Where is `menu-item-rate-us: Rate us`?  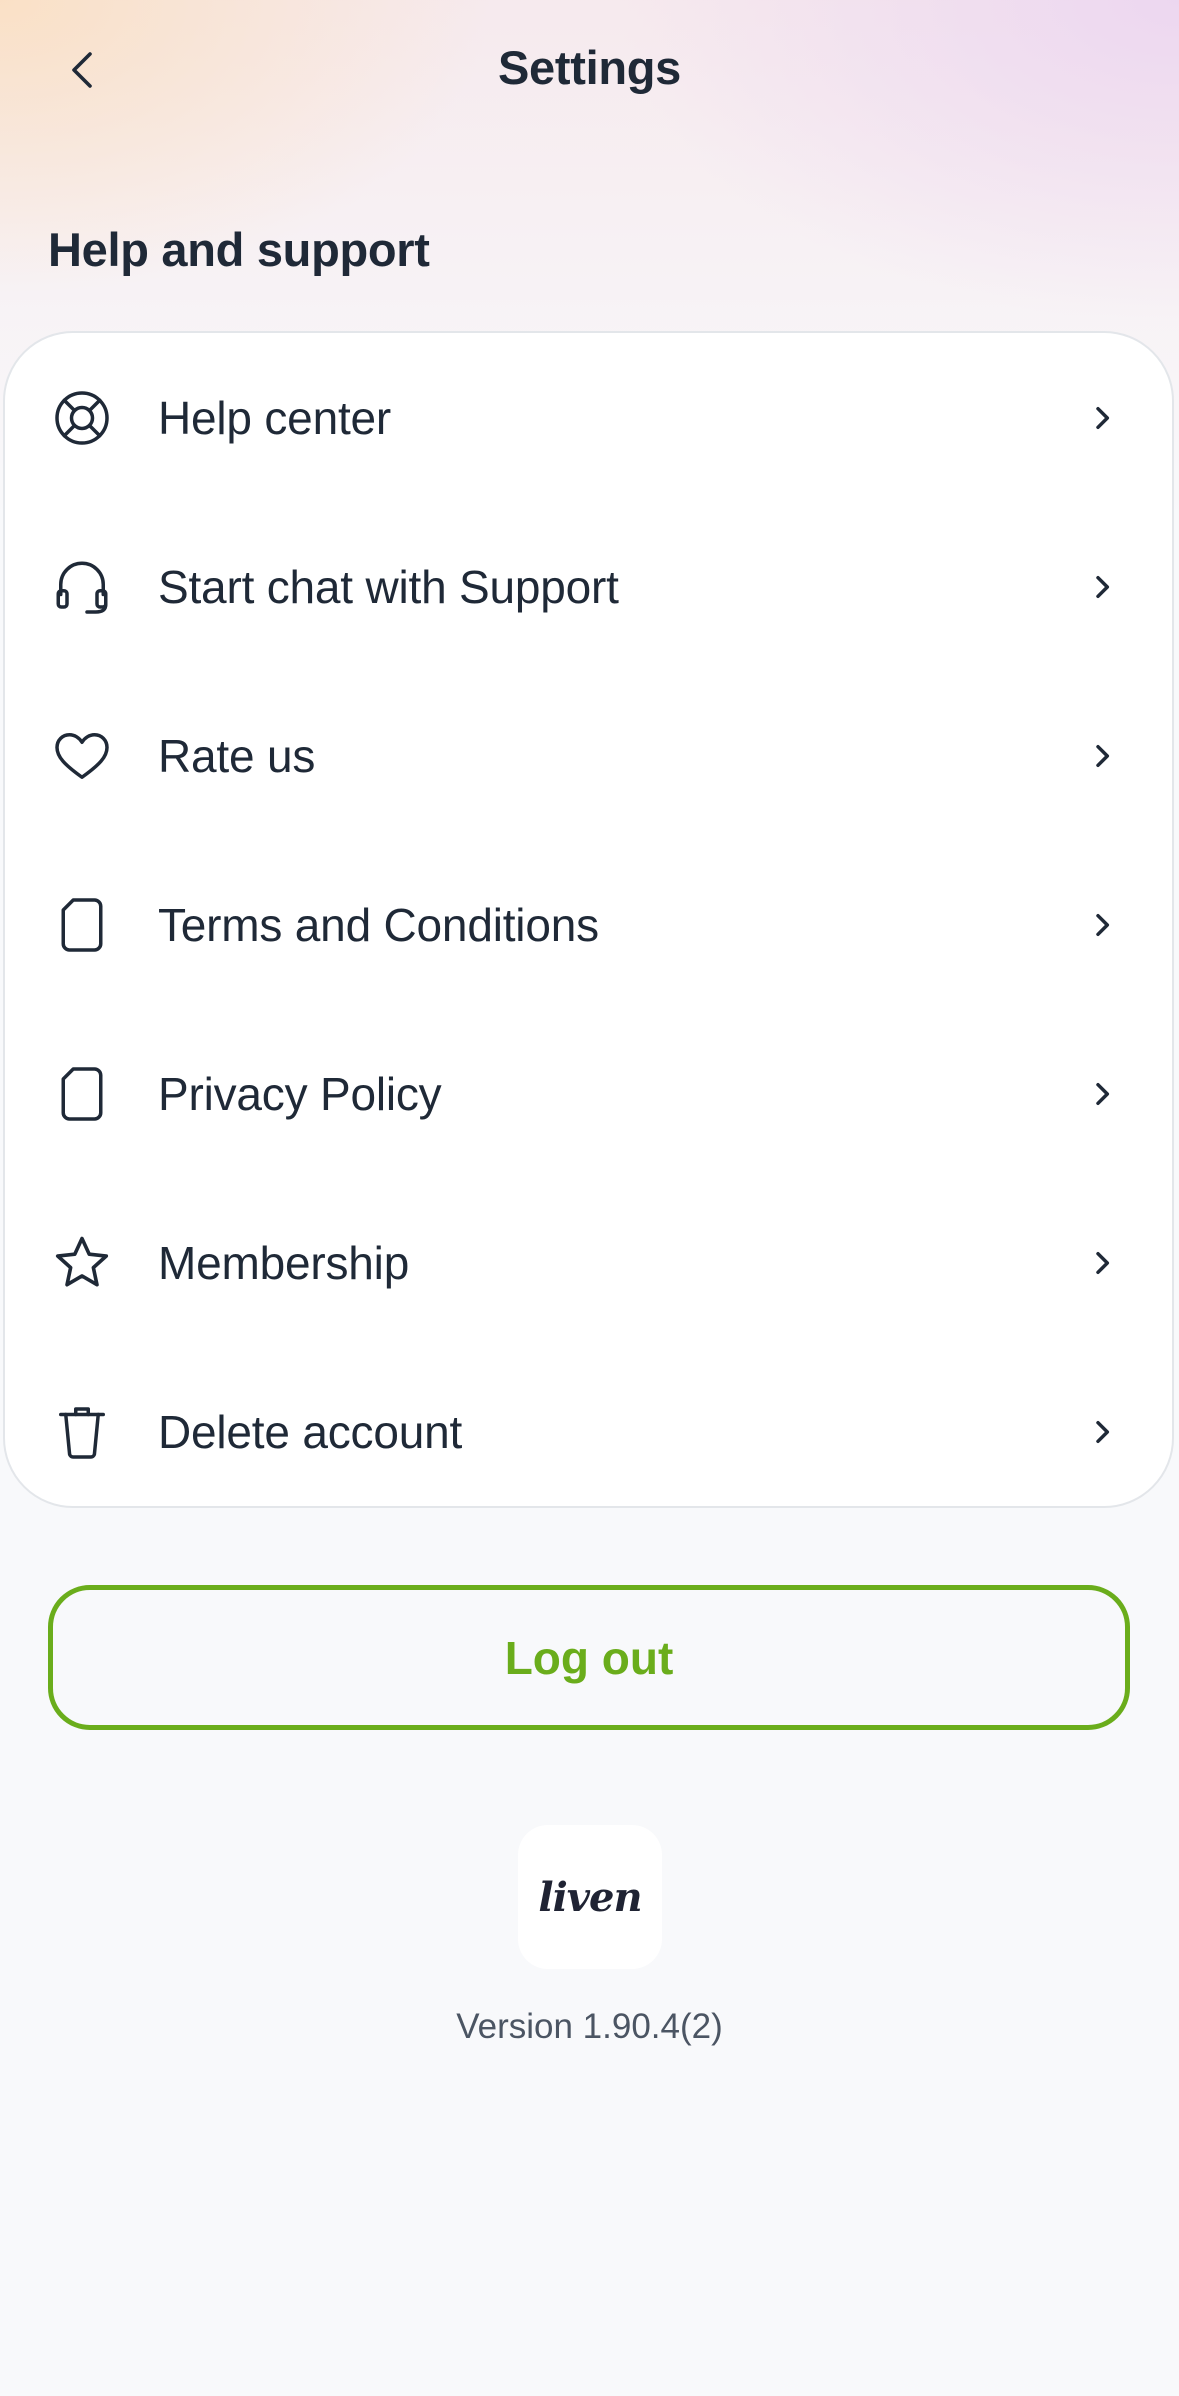 menu-item-rate-us: Rate us is located at coordinates (588, 755).